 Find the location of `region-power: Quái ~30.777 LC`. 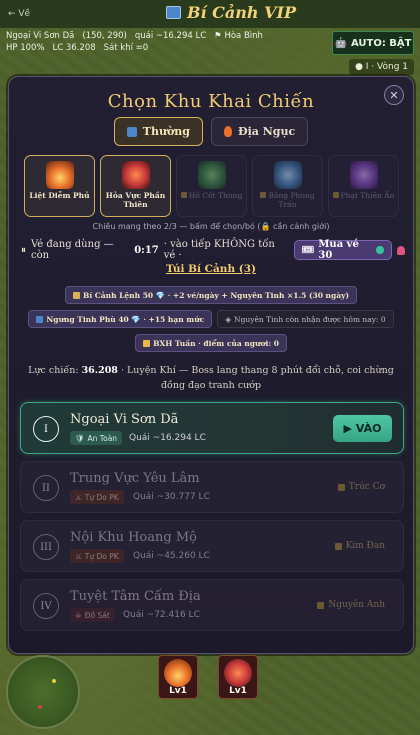

region-power: Quái ~30.777 LC is located at coordinates (171, 497).